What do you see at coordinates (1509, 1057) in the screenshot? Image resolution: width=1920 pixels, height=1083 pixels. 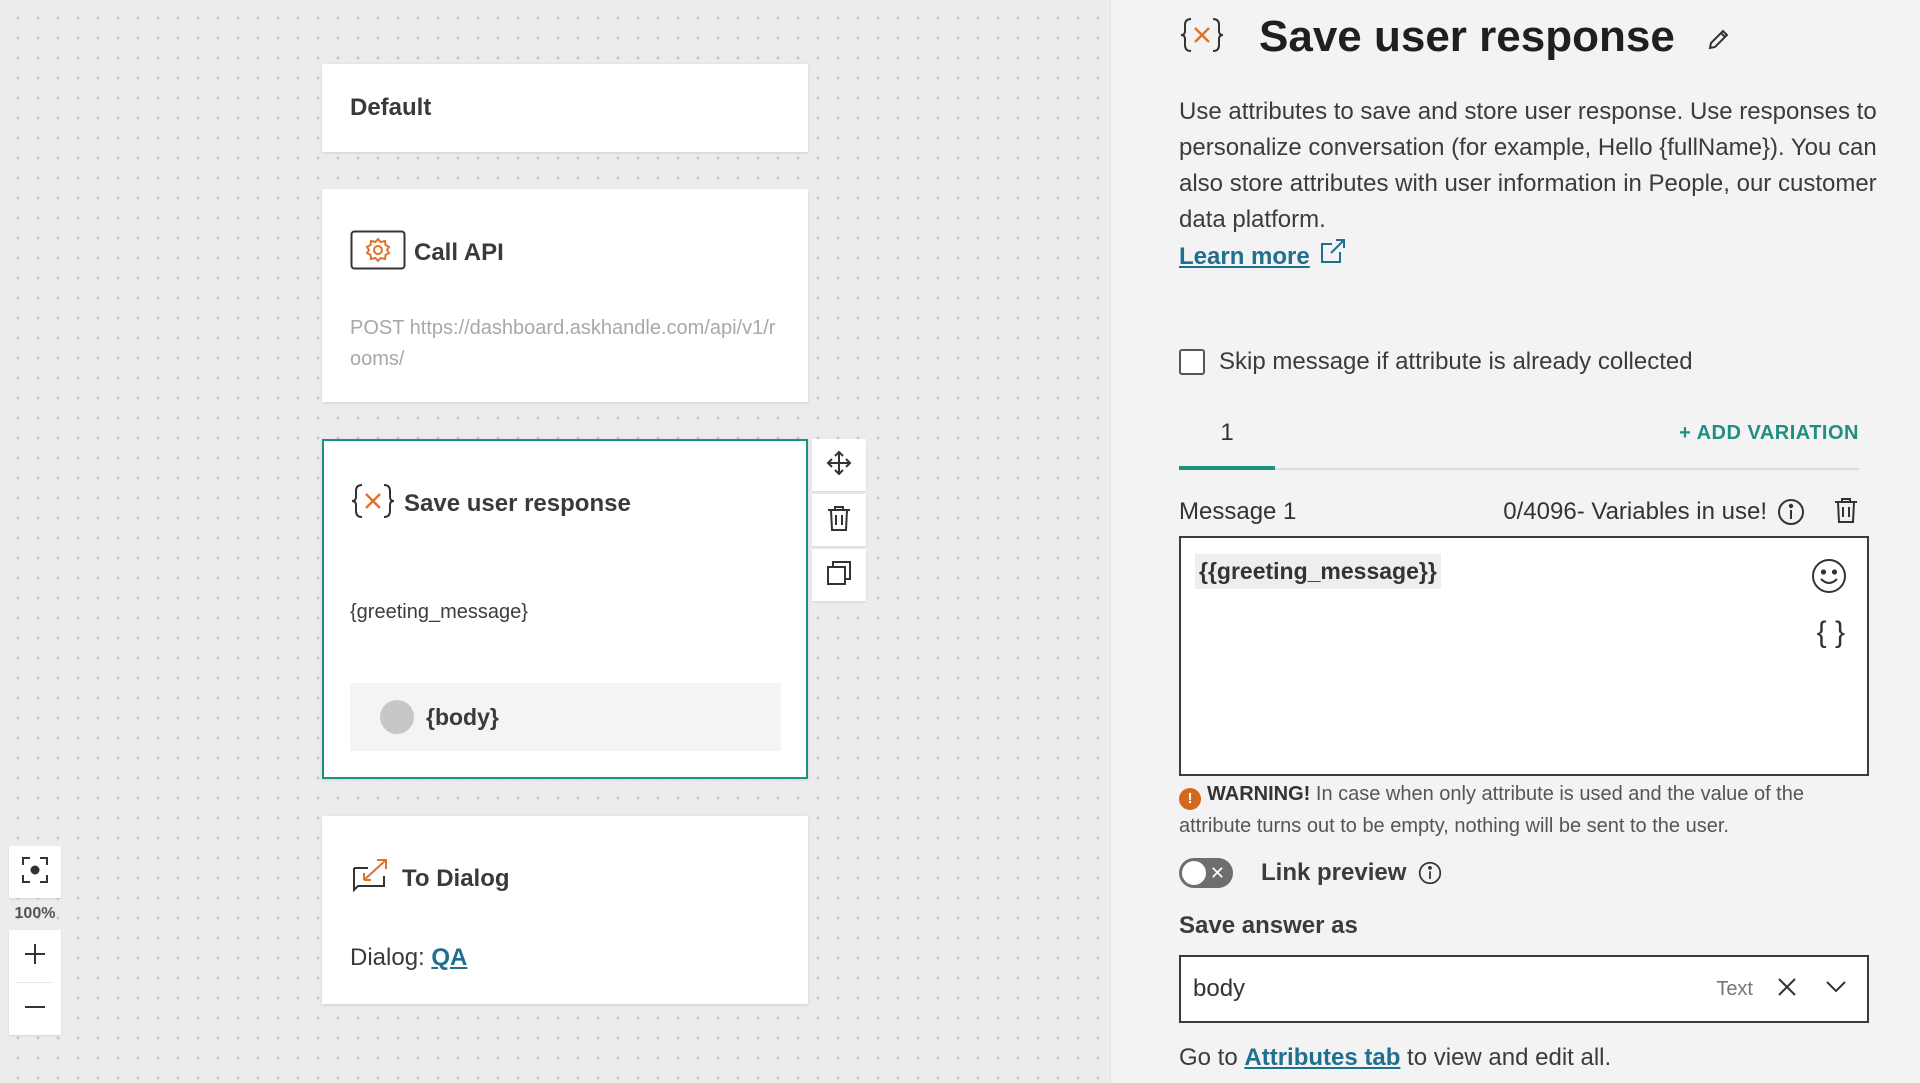 I see `goto-suffix: to view and edit all.` at bounding box center [1509, 1057].